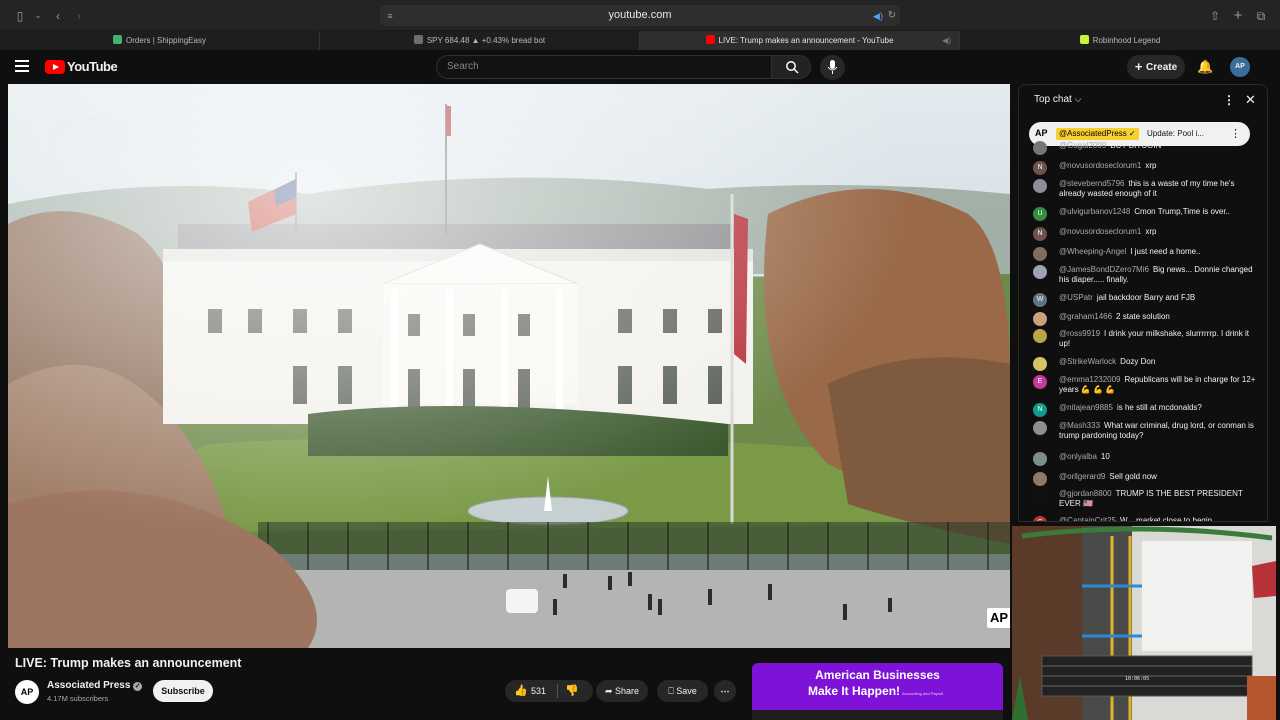 The image size is (1280, 720). Describe the element at coordinates (1215, 16) in the screenshot. I see `share-icon: ⇧` at that location.